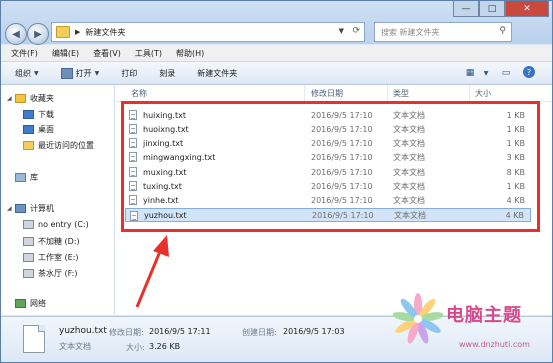 The width and height of the screenshot is (553, 363). What do you see at coordinates (515, 172) in the screenshot?
I see `file-size: 8 KB` at bounding box center [515, 172].